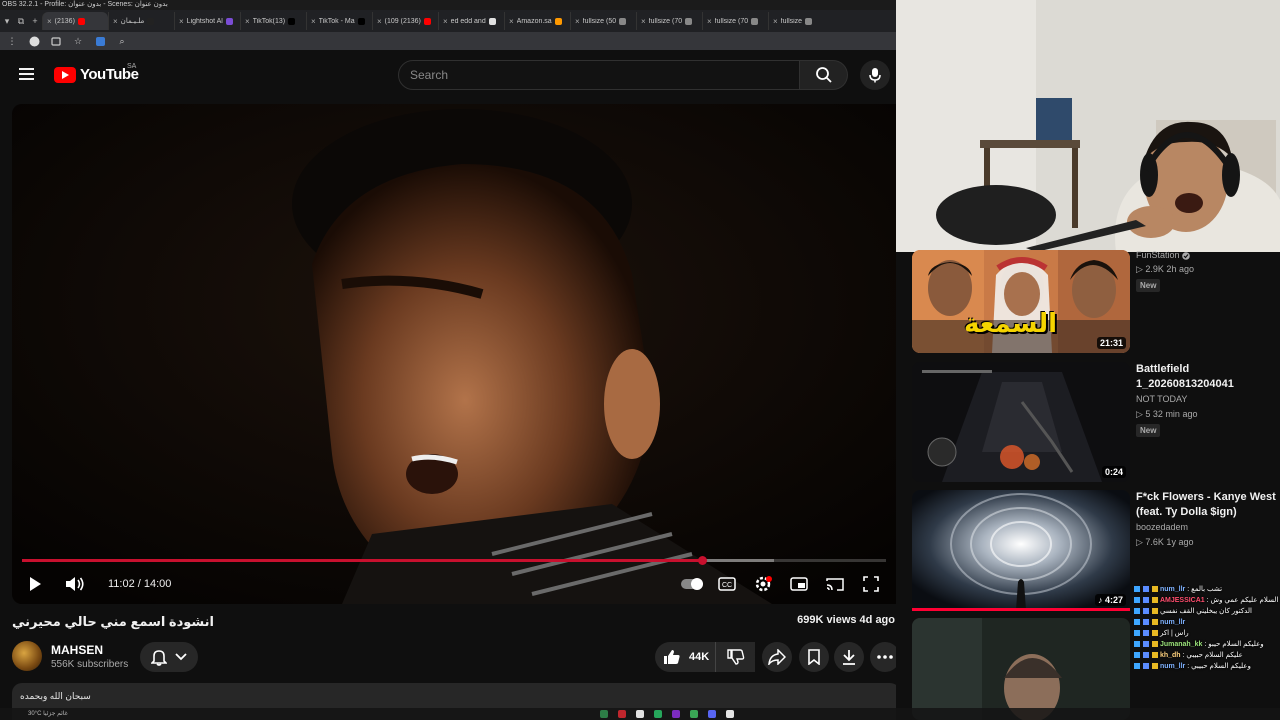 The image size is (1280, 720). What do you see at coordinates (90, 664) in the screenshot?
I see `subscriber-count: 556K subscribers` at bounding box center [90, 664].